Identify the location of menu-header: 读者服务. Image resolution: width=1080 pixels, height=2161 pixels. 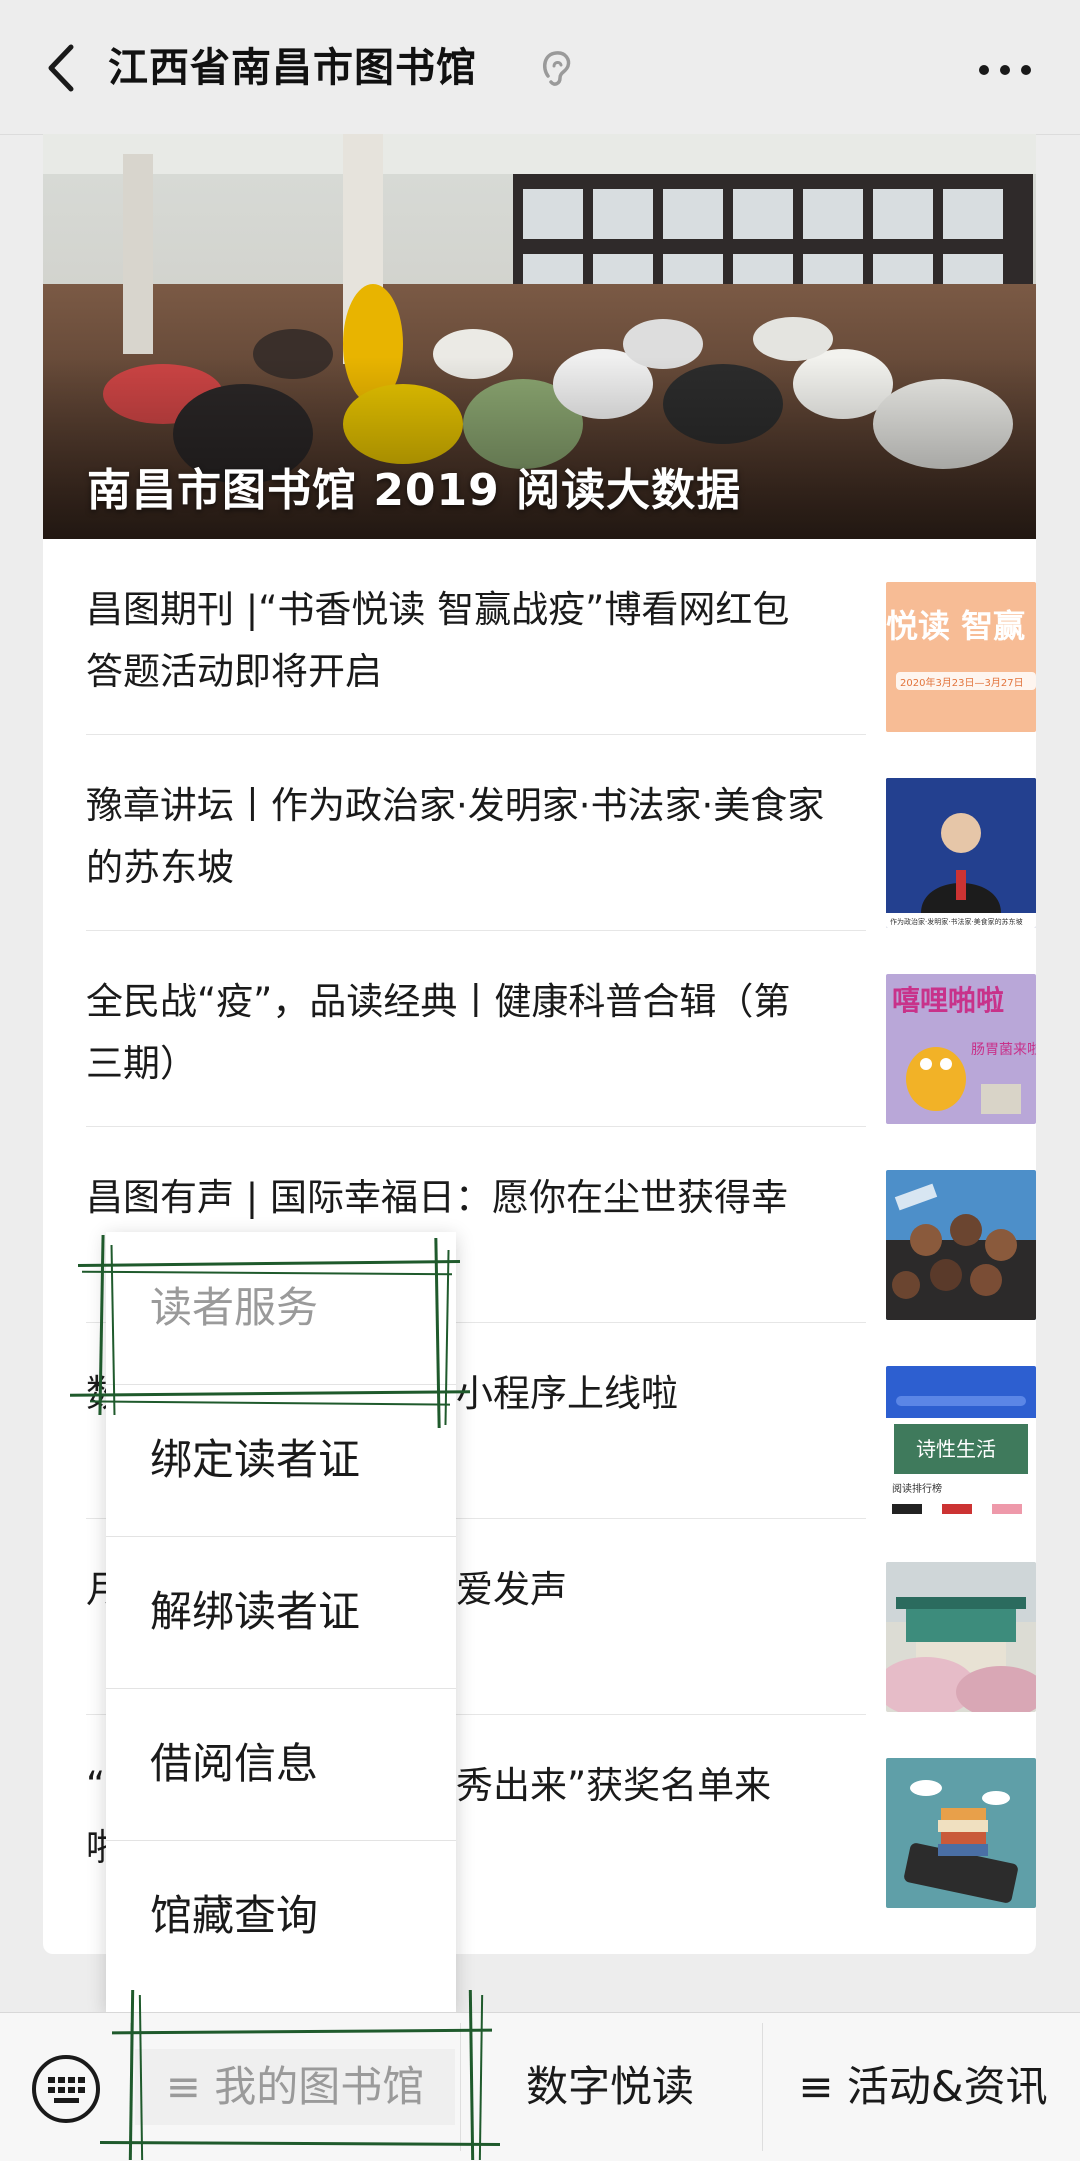
(281, 1308).